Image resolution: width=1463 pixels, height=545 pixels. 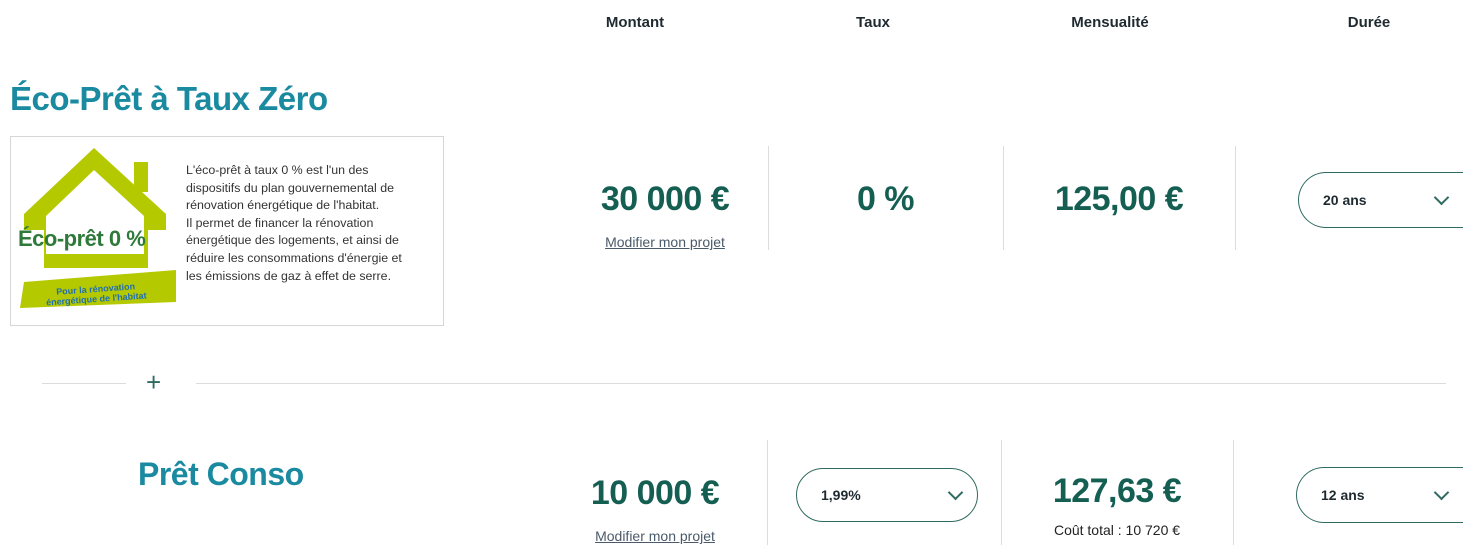 What do you see at coordinates (885, 199) in the screenshot?
I see `eco-pret-taux: 0 %` at bounding box center [885, 199].